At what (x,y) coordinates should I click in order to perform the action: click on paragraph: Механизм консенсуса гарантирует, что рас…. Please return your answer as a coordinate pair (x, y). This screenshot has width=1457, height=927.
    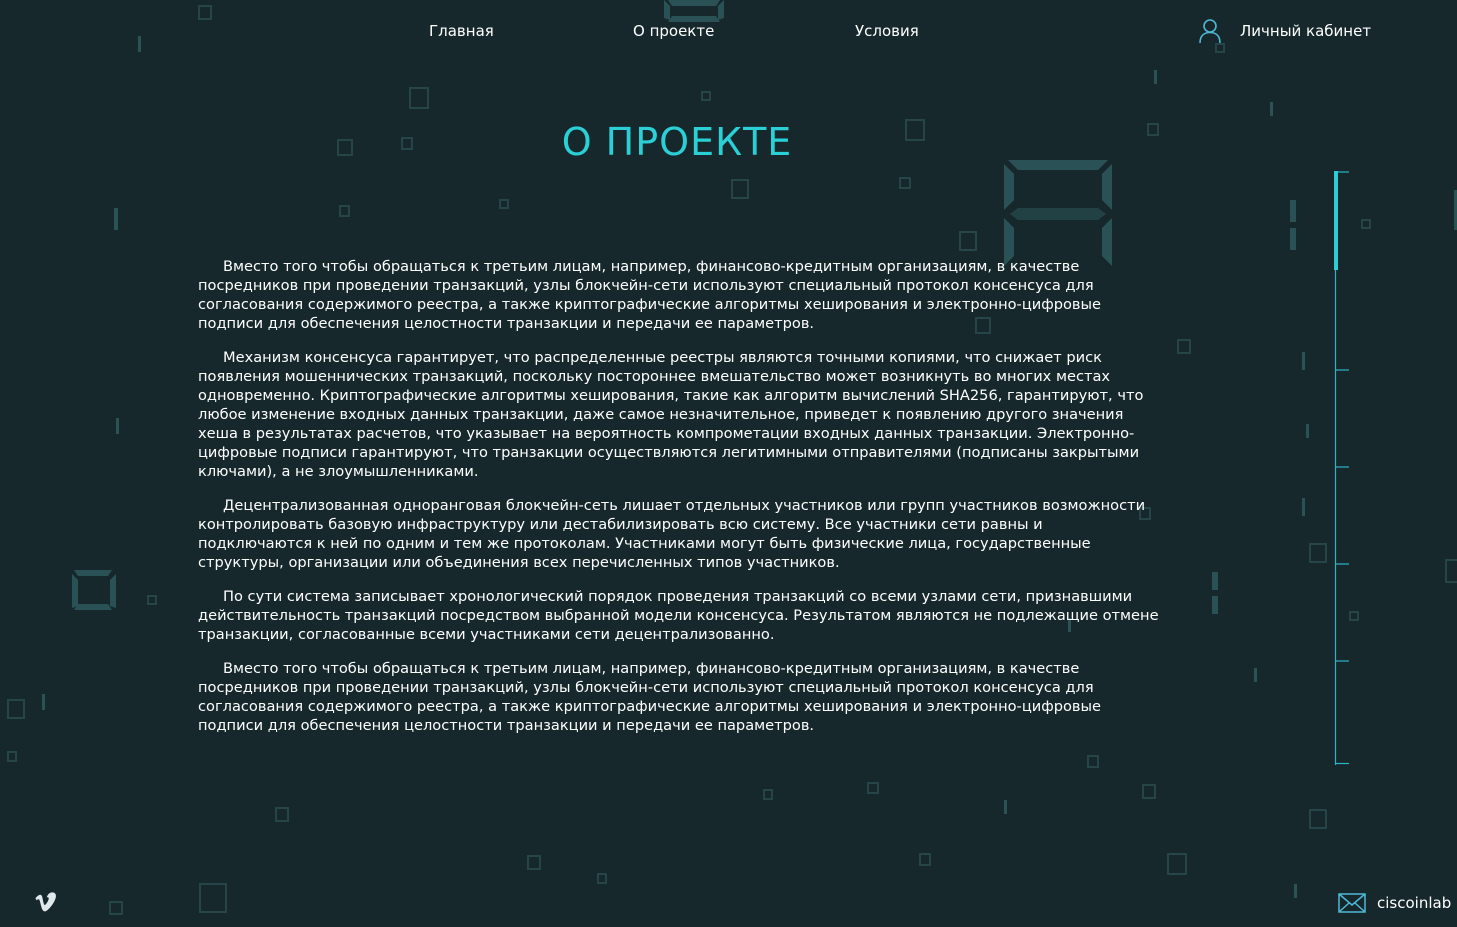
    Looking at the image, I should click on (671, 414).